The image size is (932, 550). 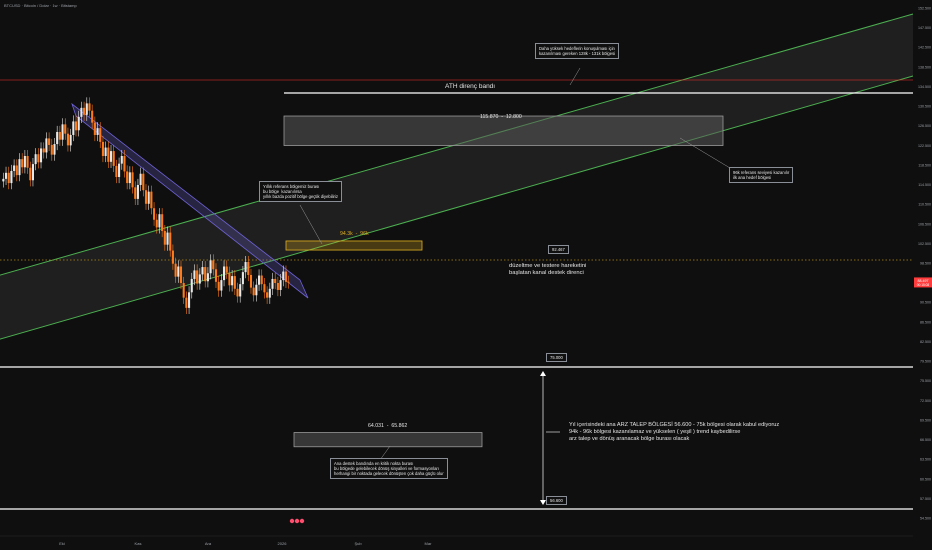 I want to click on price-tick-label: 122.500, so click(x=924, y=146).